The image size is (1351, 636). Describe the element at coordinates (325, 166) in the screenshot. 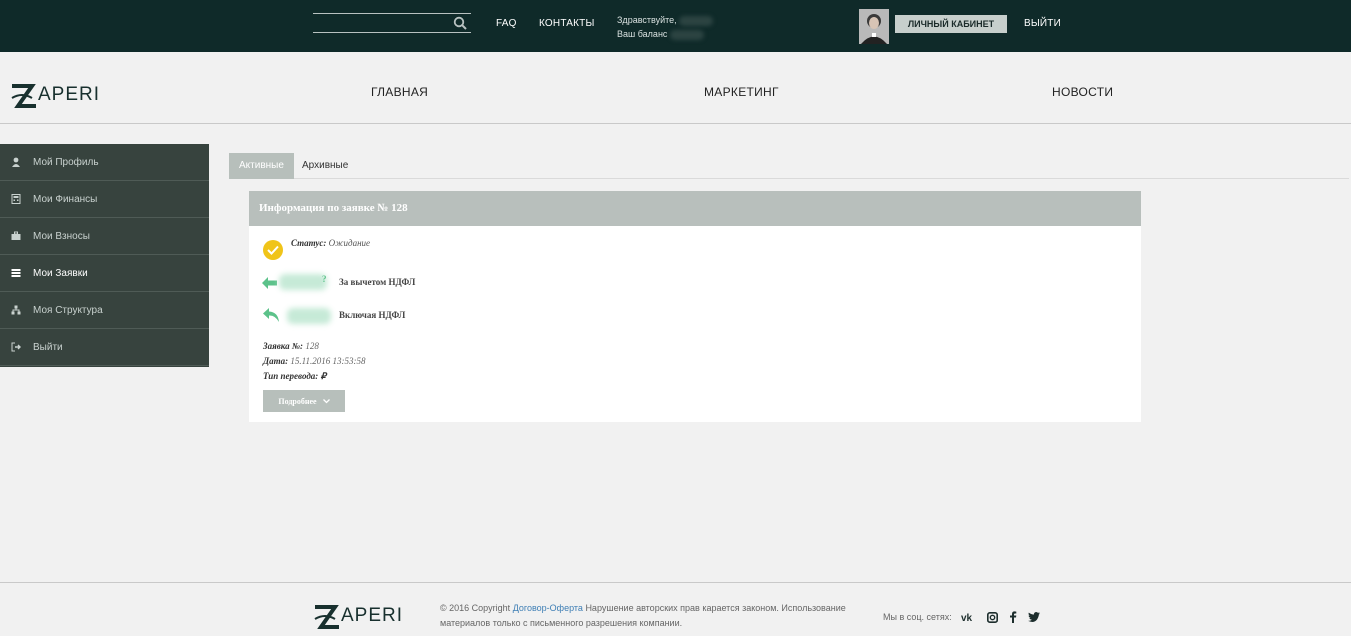

I see `tab-archived: Архивные` at that location.